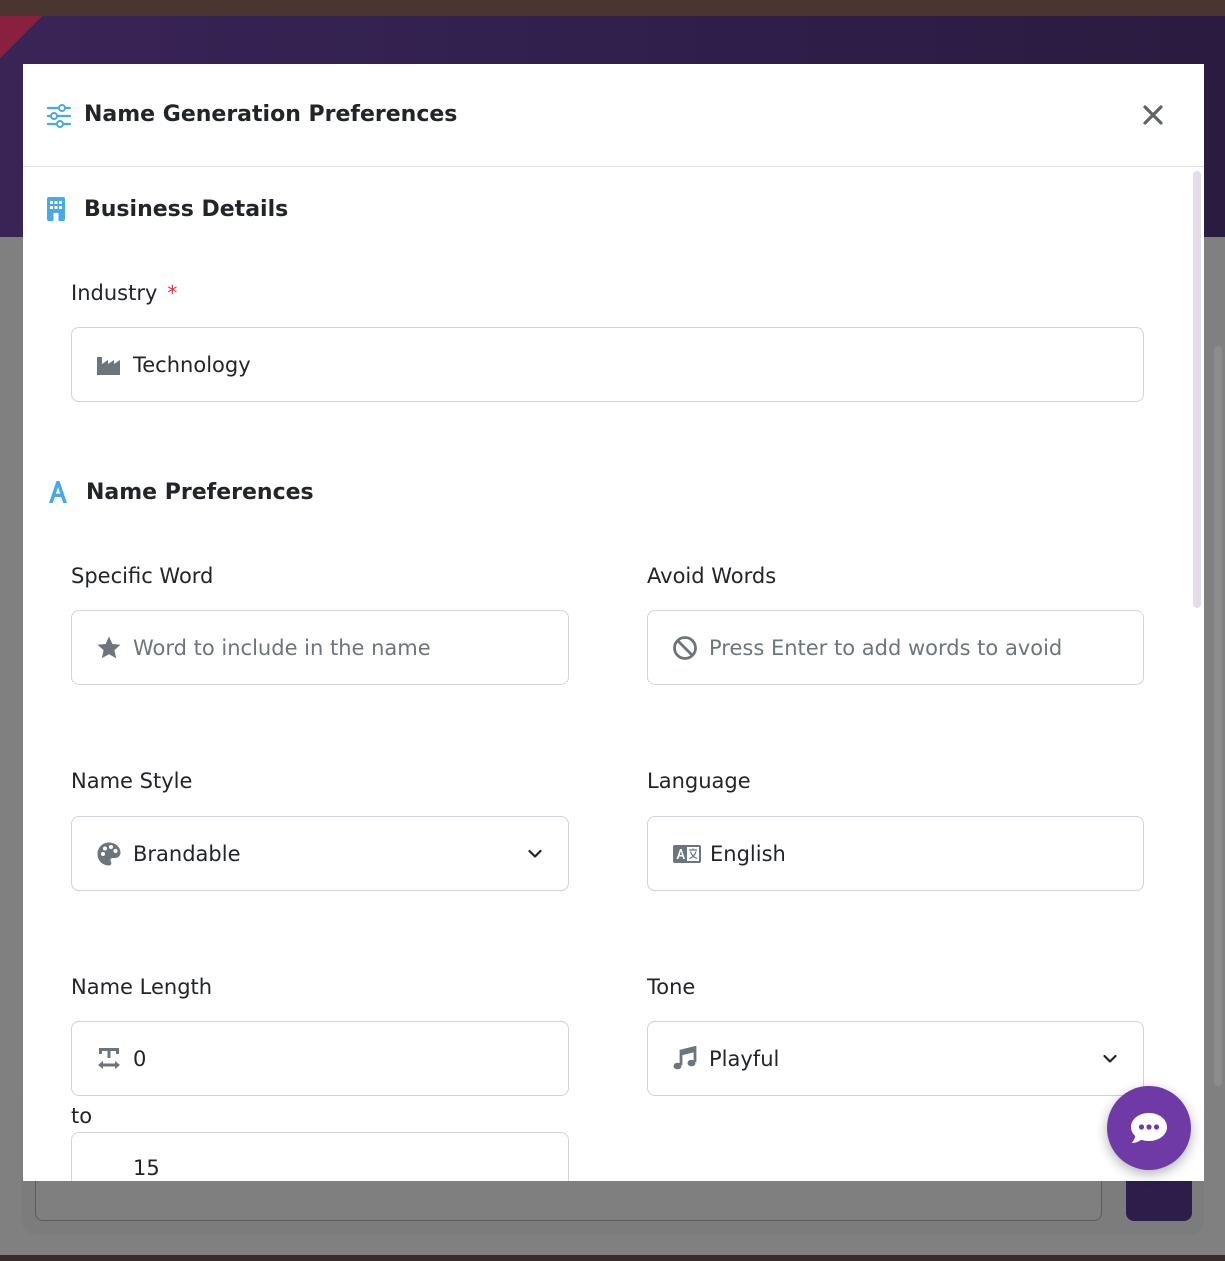  What do you see at coordinates (186, 209) in the screenshot?
I see `business-details-title: Business Details` at bounding box center [186, 209].